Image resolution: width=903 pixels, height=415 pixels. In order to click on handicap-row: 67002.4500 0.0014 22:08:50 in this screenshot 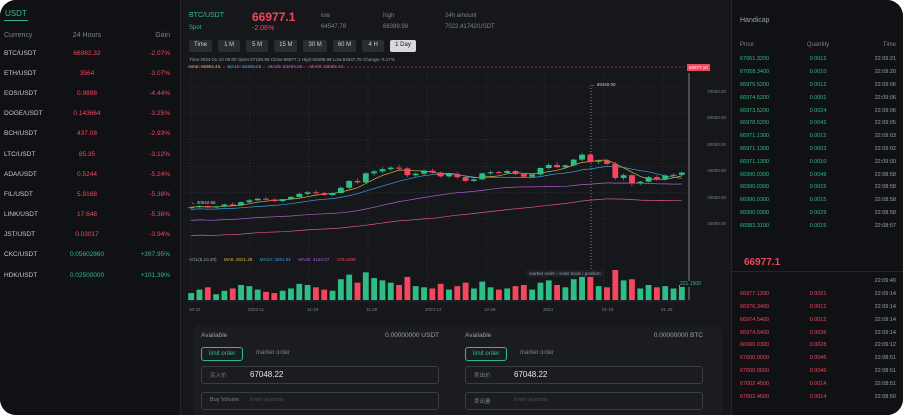, I will do `click(818, 396)`.